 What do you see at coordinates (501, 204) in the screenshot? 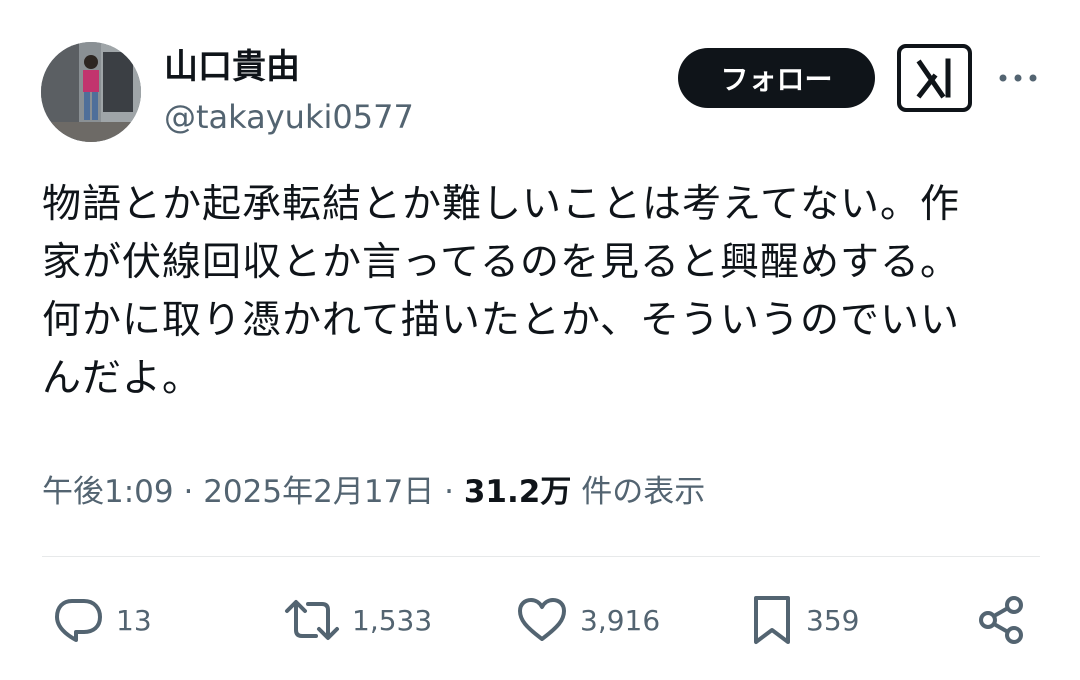
I see `tweet-line: 物語とか起承転結とか難しいことは考えてない。作` at bounding box center [501, 204].